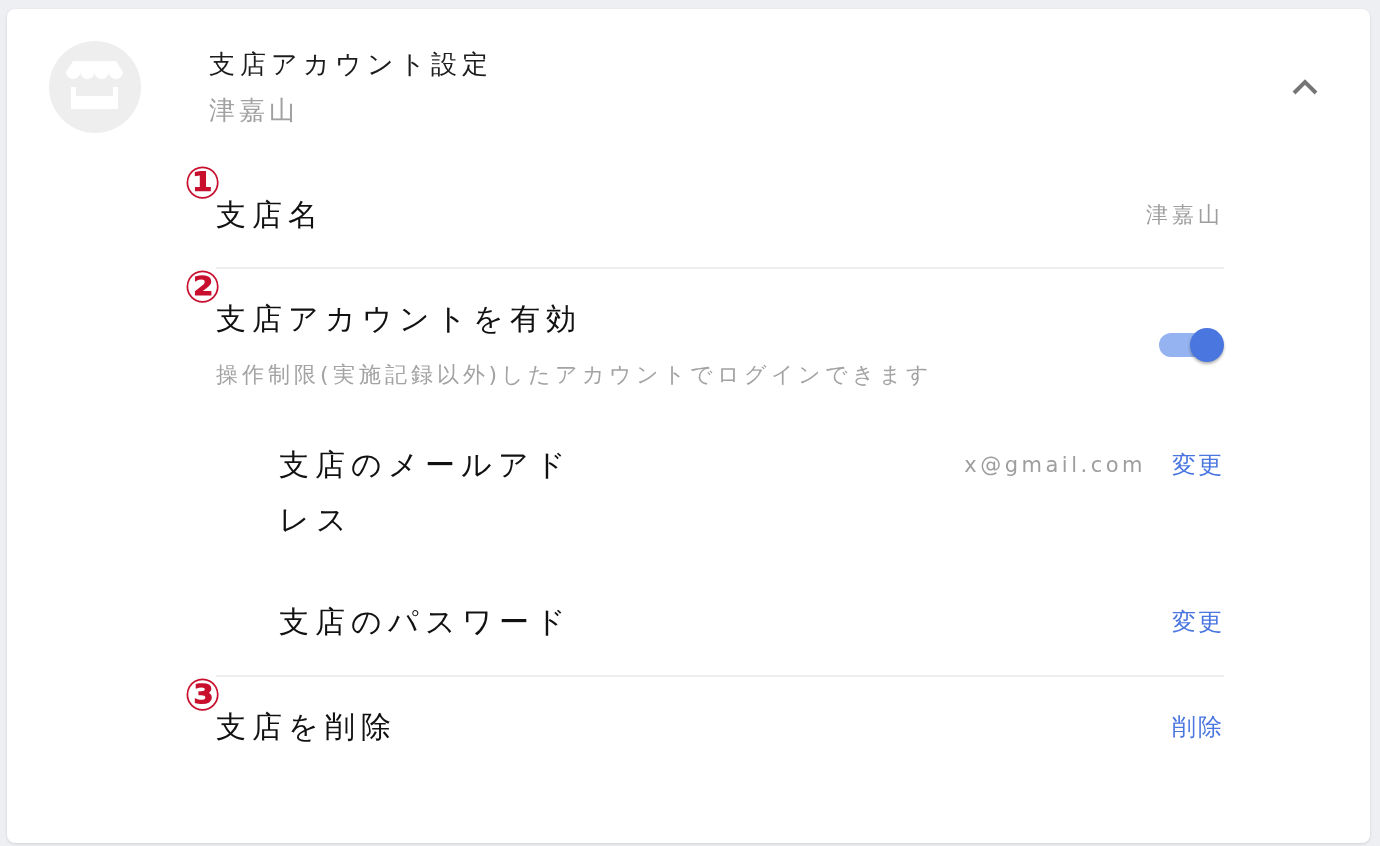 This screenshot has height=846, width=1380. I want to click on delete-link: 削除, so click(1198, 727).